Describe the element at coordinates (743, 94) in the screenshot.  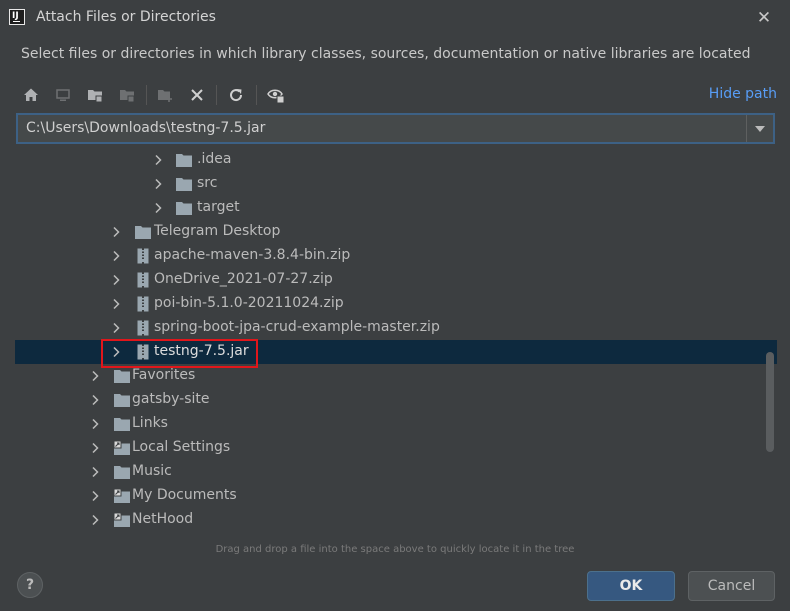
I see `hide-path-link: Hide path` at that location.